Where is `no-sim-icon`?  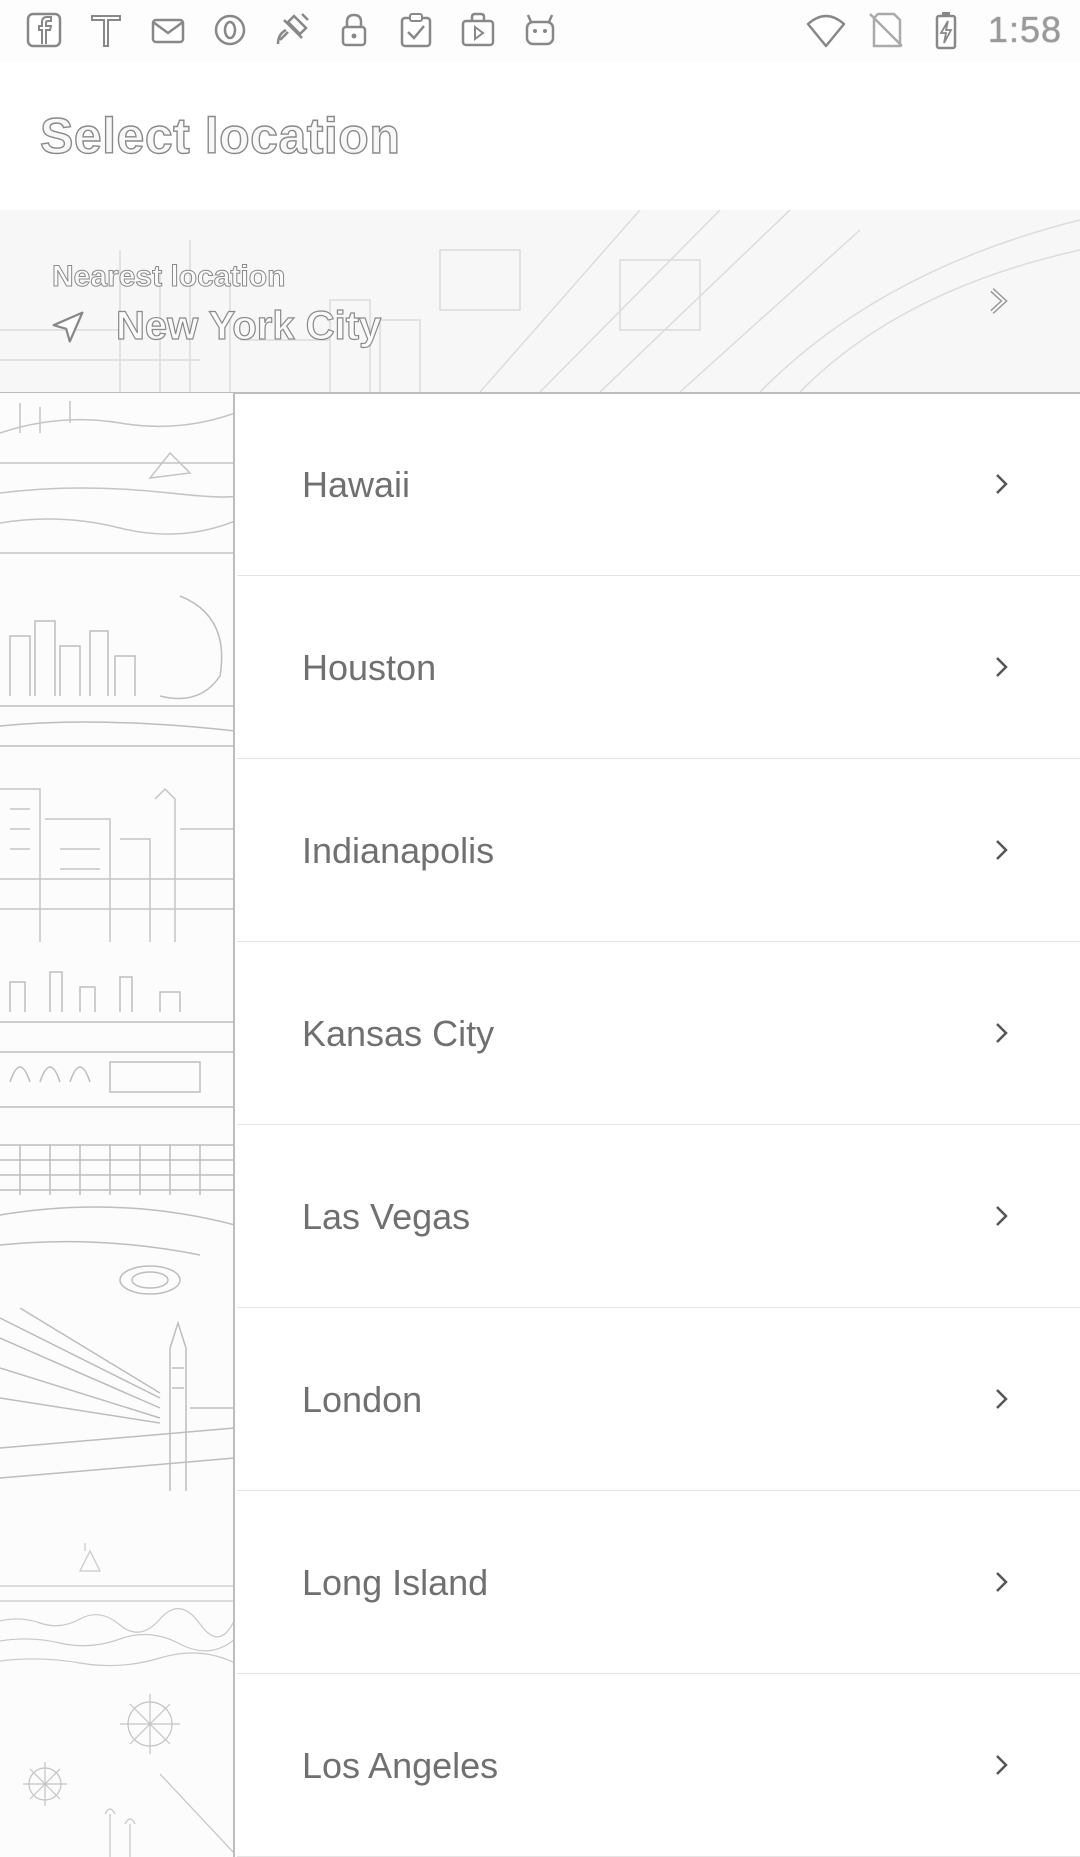
no-sim-icon is located at coordinates (886, 30).